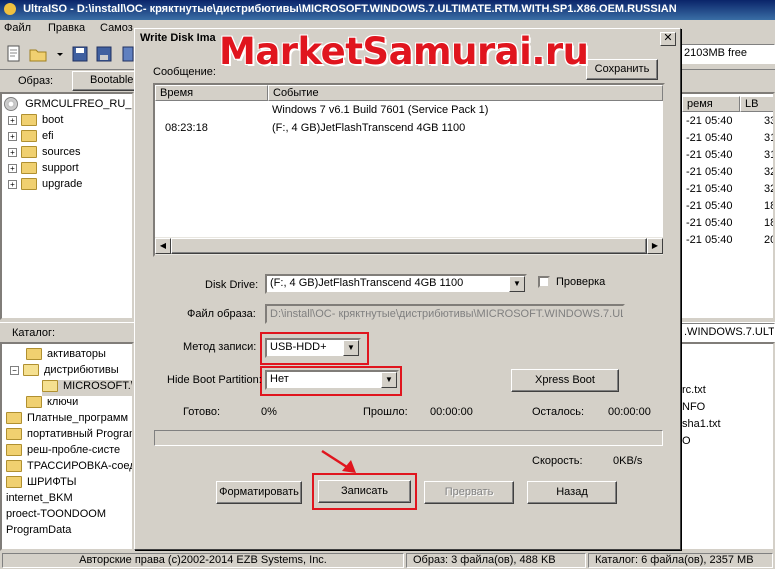 The image size is (775, 569). What do you see at coordinates (76, 354) in the screenshot?
I see `catalog-item-label: активаторы` at bounding box center [76, 354].